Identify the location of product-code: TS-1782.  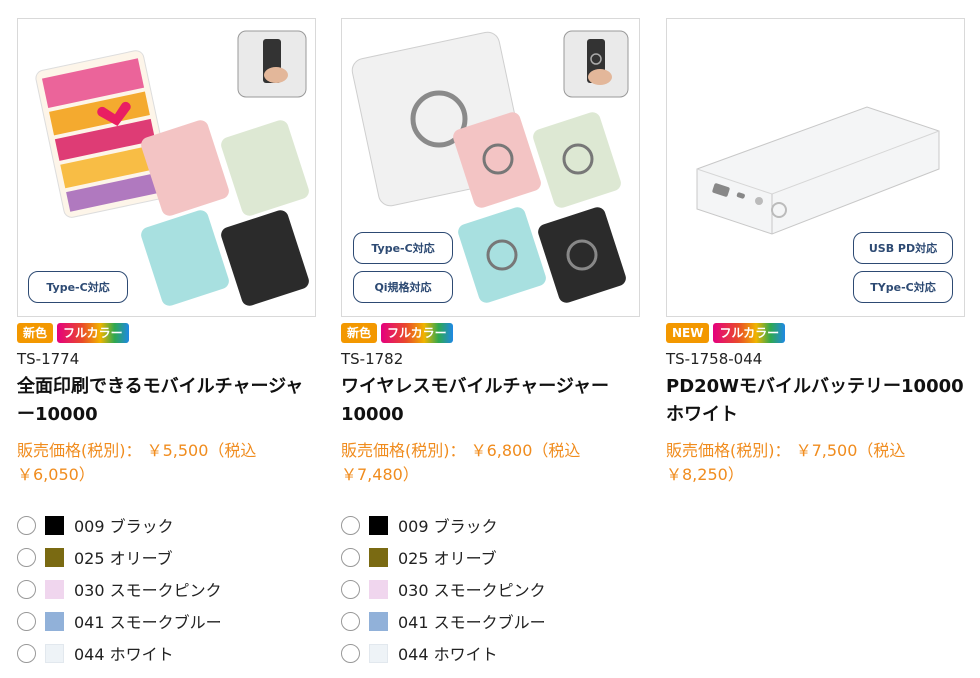
(372, 359).